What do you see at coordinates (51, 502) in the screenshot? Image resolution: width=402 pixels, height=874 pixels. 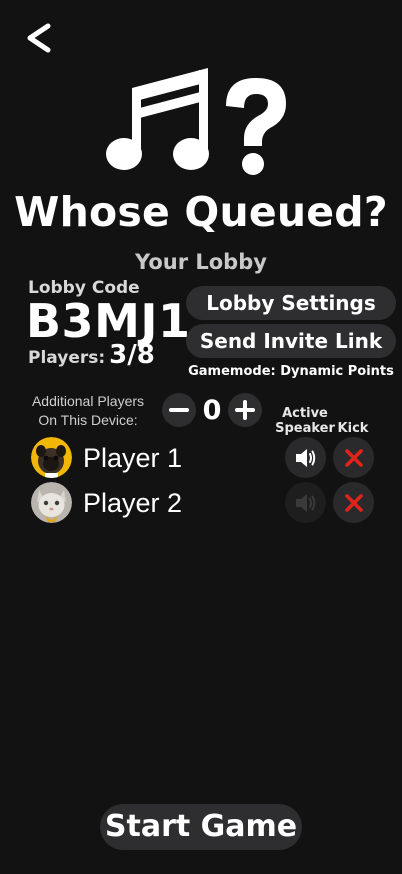 I see `cat-avatar` at bounding box center [51, 502].